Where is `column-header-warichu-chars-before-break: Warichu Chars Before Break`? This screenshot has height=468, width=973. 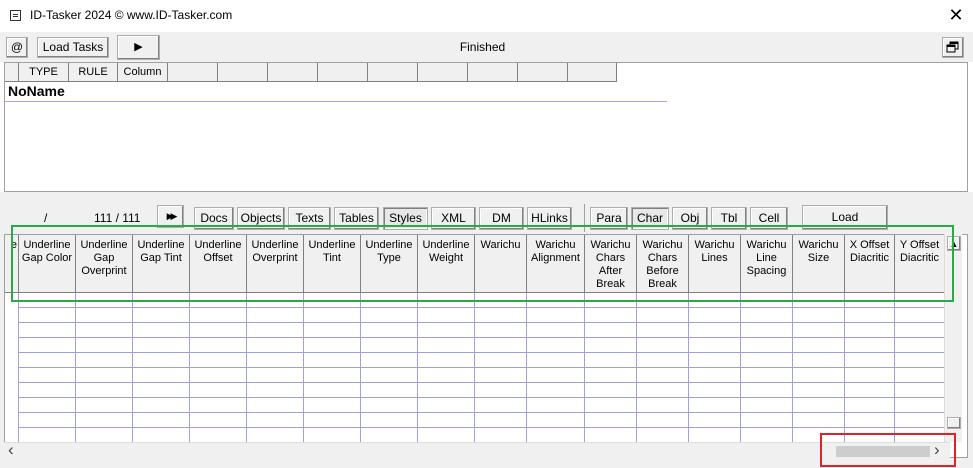
column-header-warichu-chars-before-break: Warichu Chars Before Break is located at coordinates (663, 264).